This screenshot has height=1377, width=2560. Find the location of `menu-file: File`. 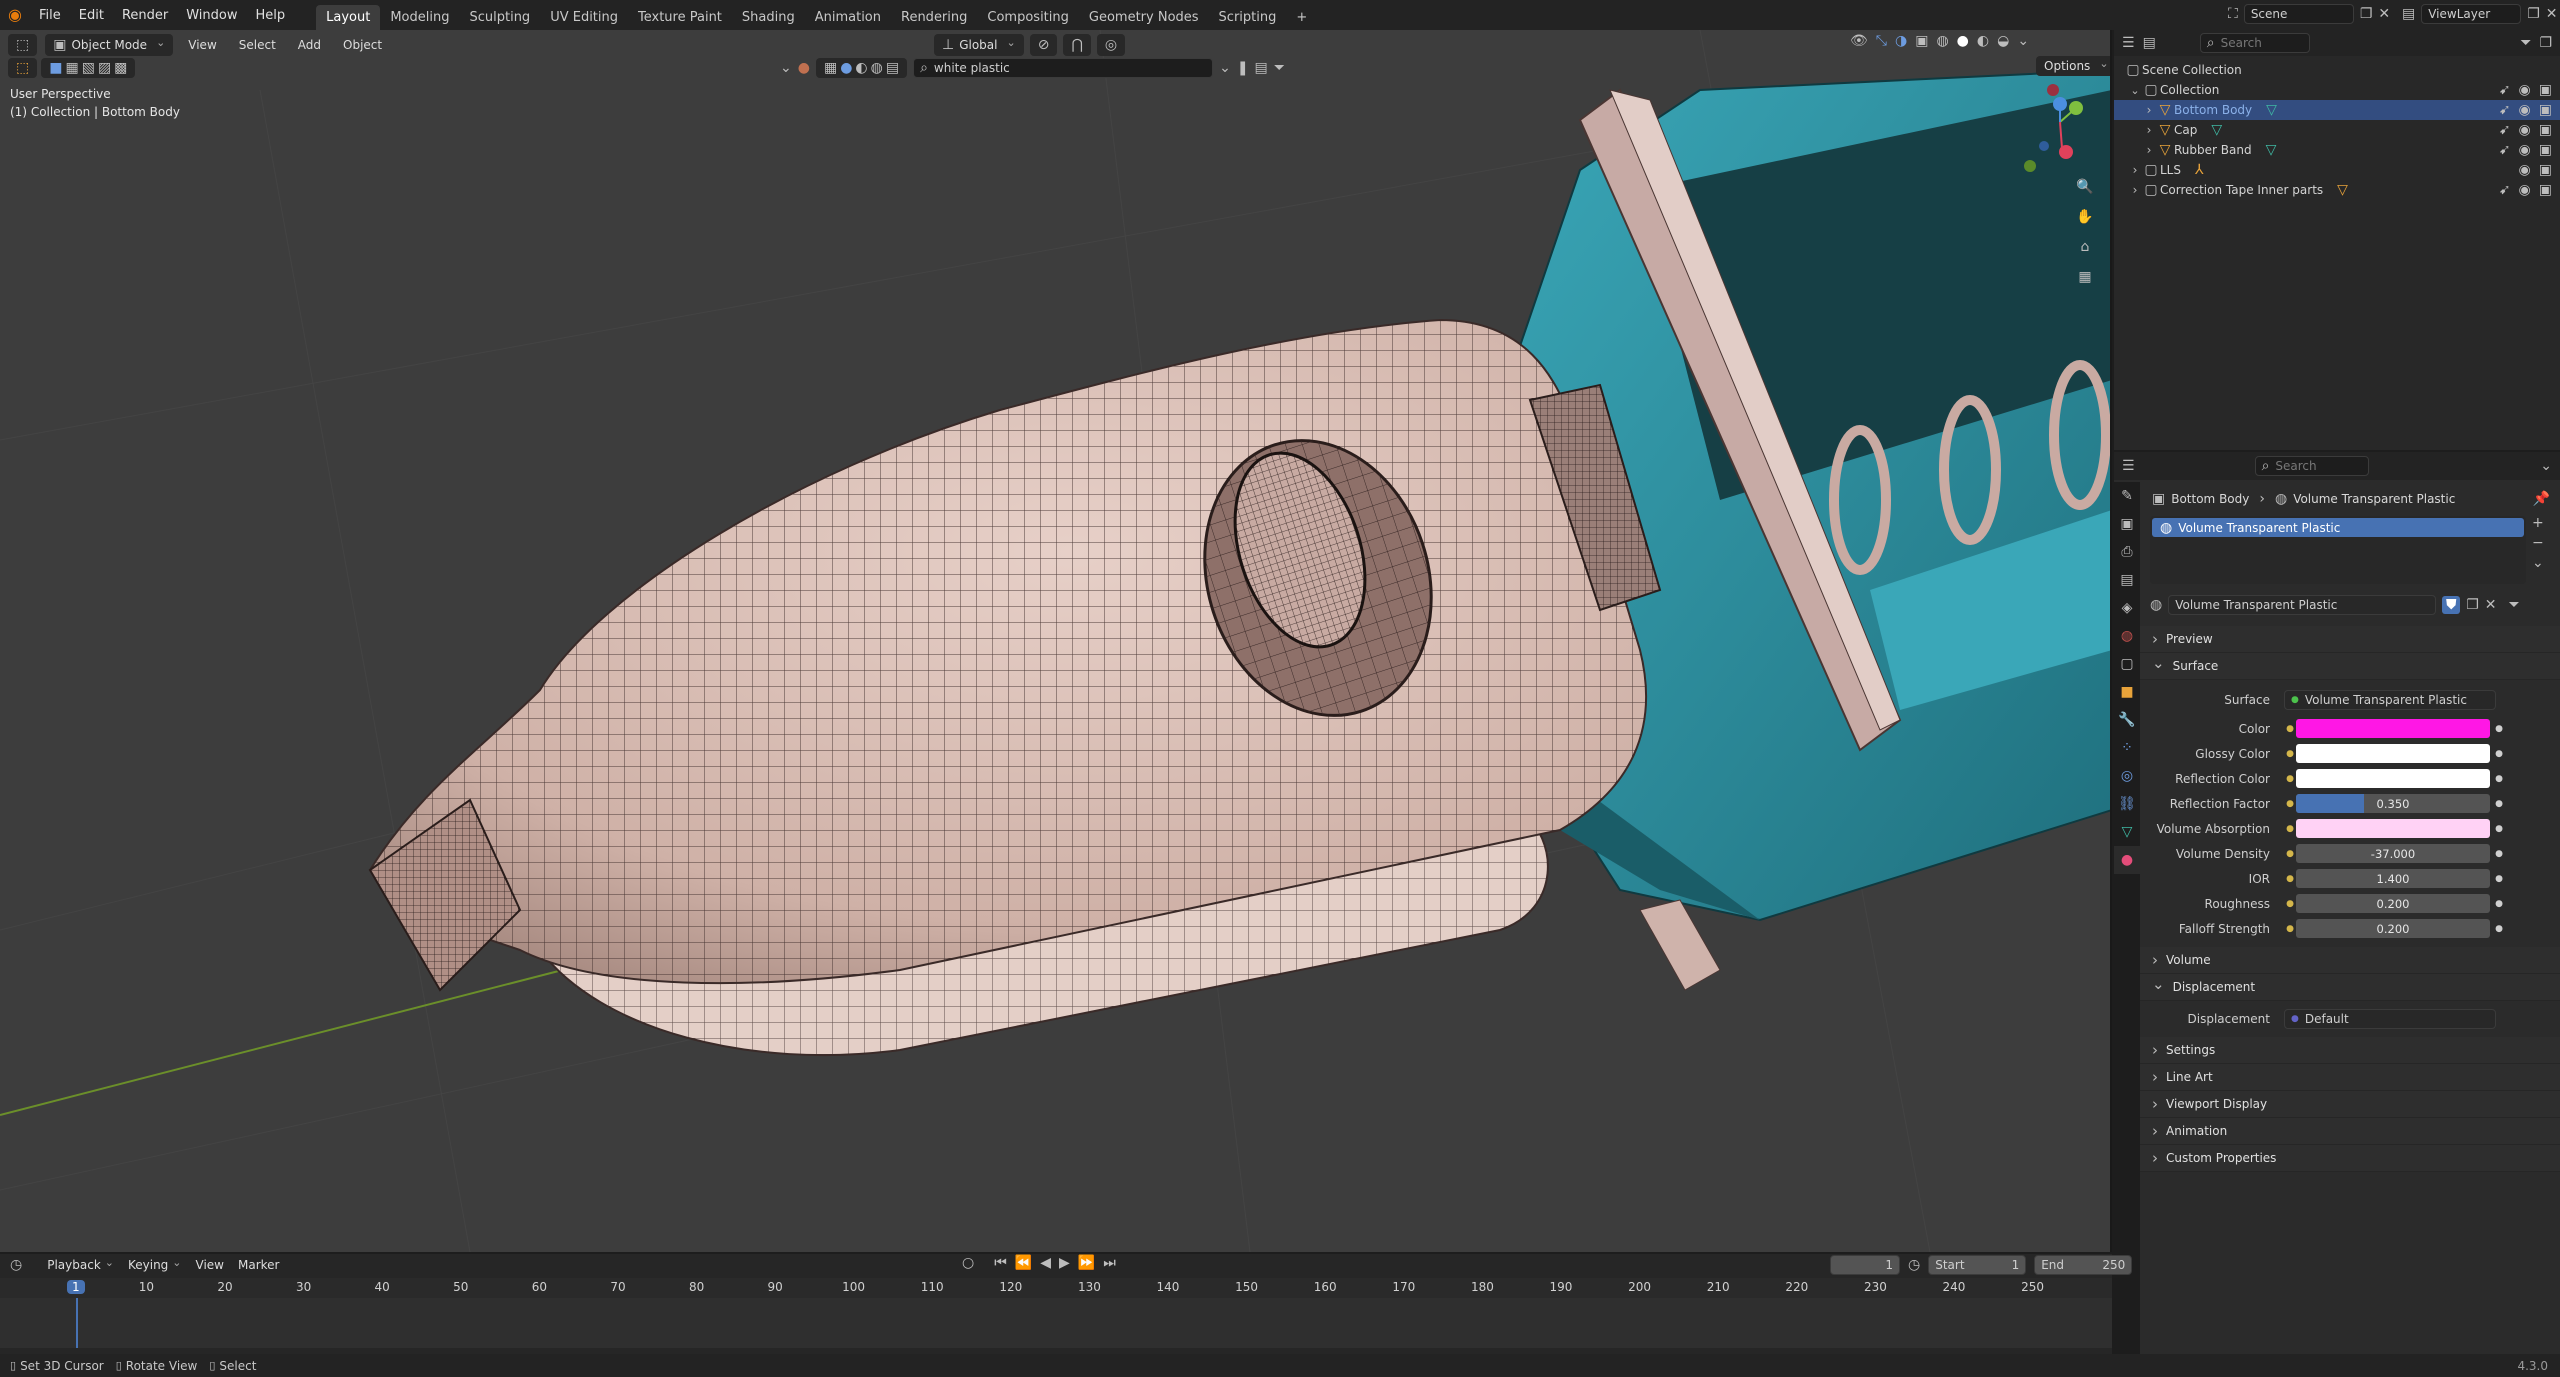

menu-file: File is located at coordinates (50, 15).